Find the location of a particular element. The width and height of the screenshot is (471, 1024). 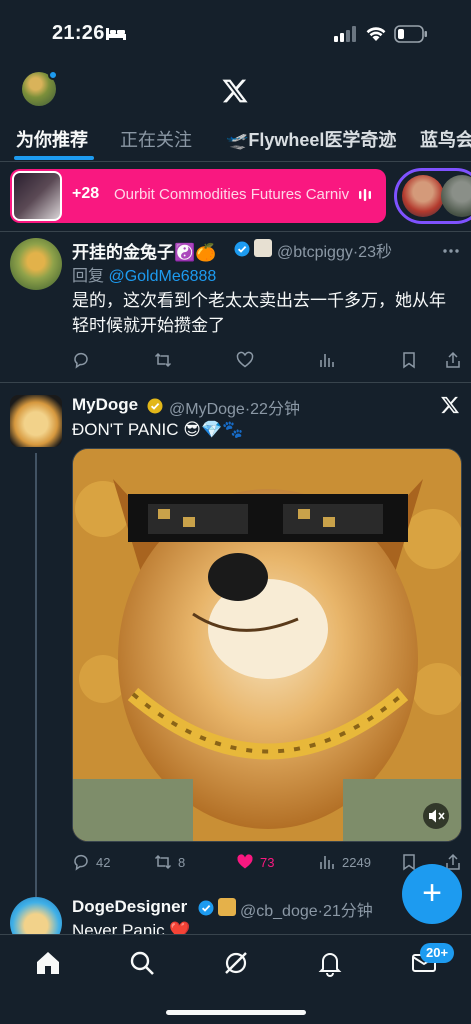

active-tab-indicator is located at coordinates (54, 158).